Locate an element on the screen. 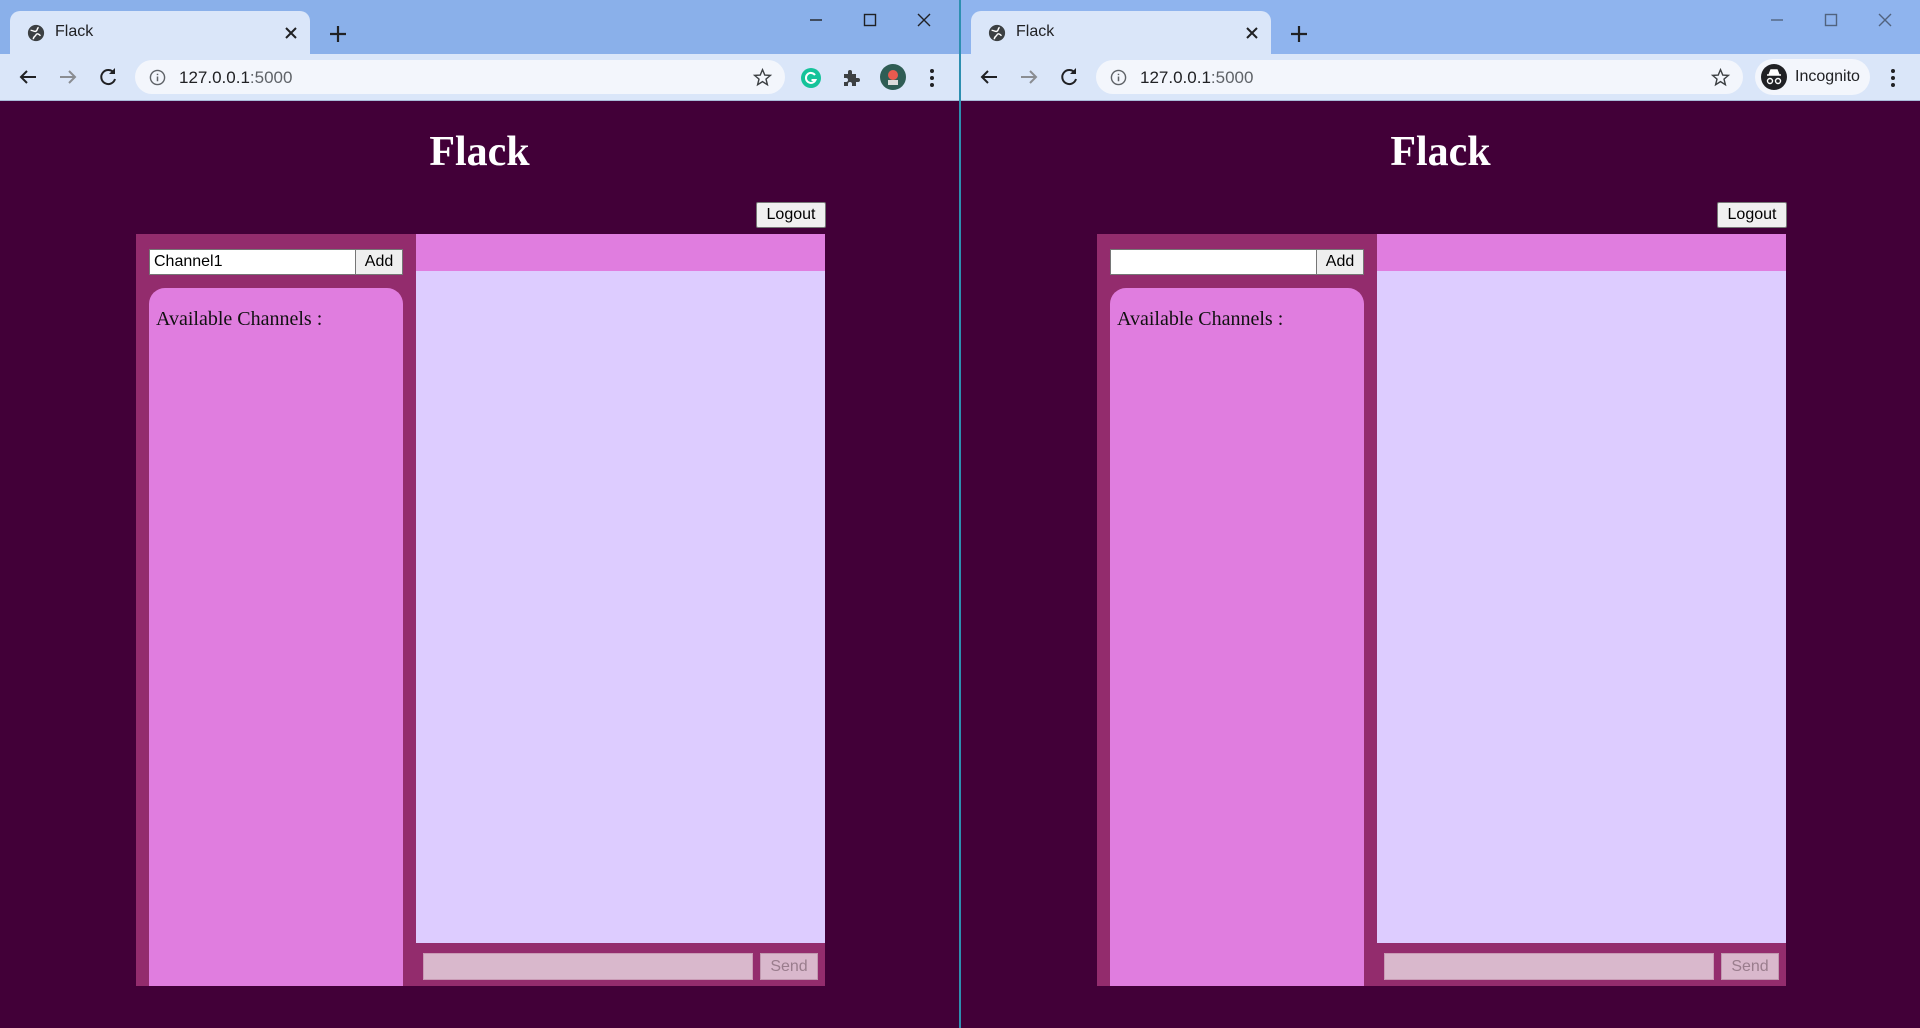 This screenshot has height=1028, width=1920. incognito-indicator: Incognito is located at coordinates (1812, 77).